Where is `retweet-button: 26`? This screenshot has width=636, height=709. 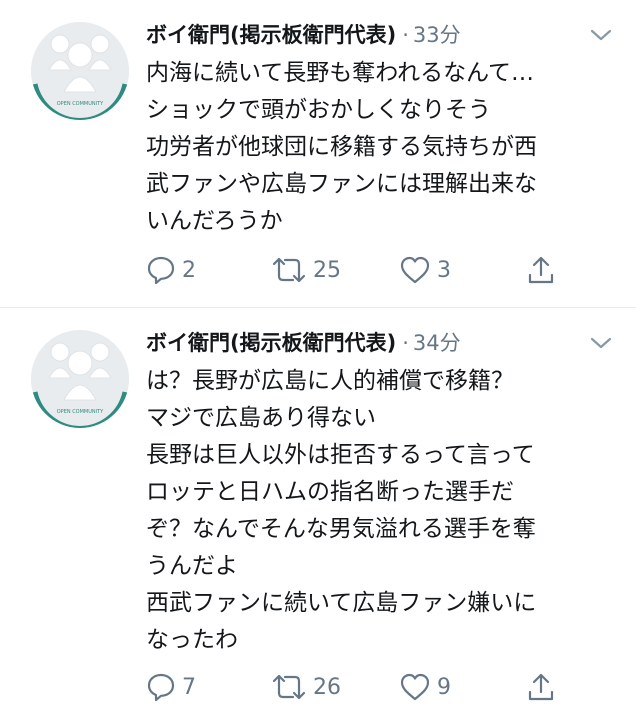
retweet-button: 26 is located at coordinates (306, 687).